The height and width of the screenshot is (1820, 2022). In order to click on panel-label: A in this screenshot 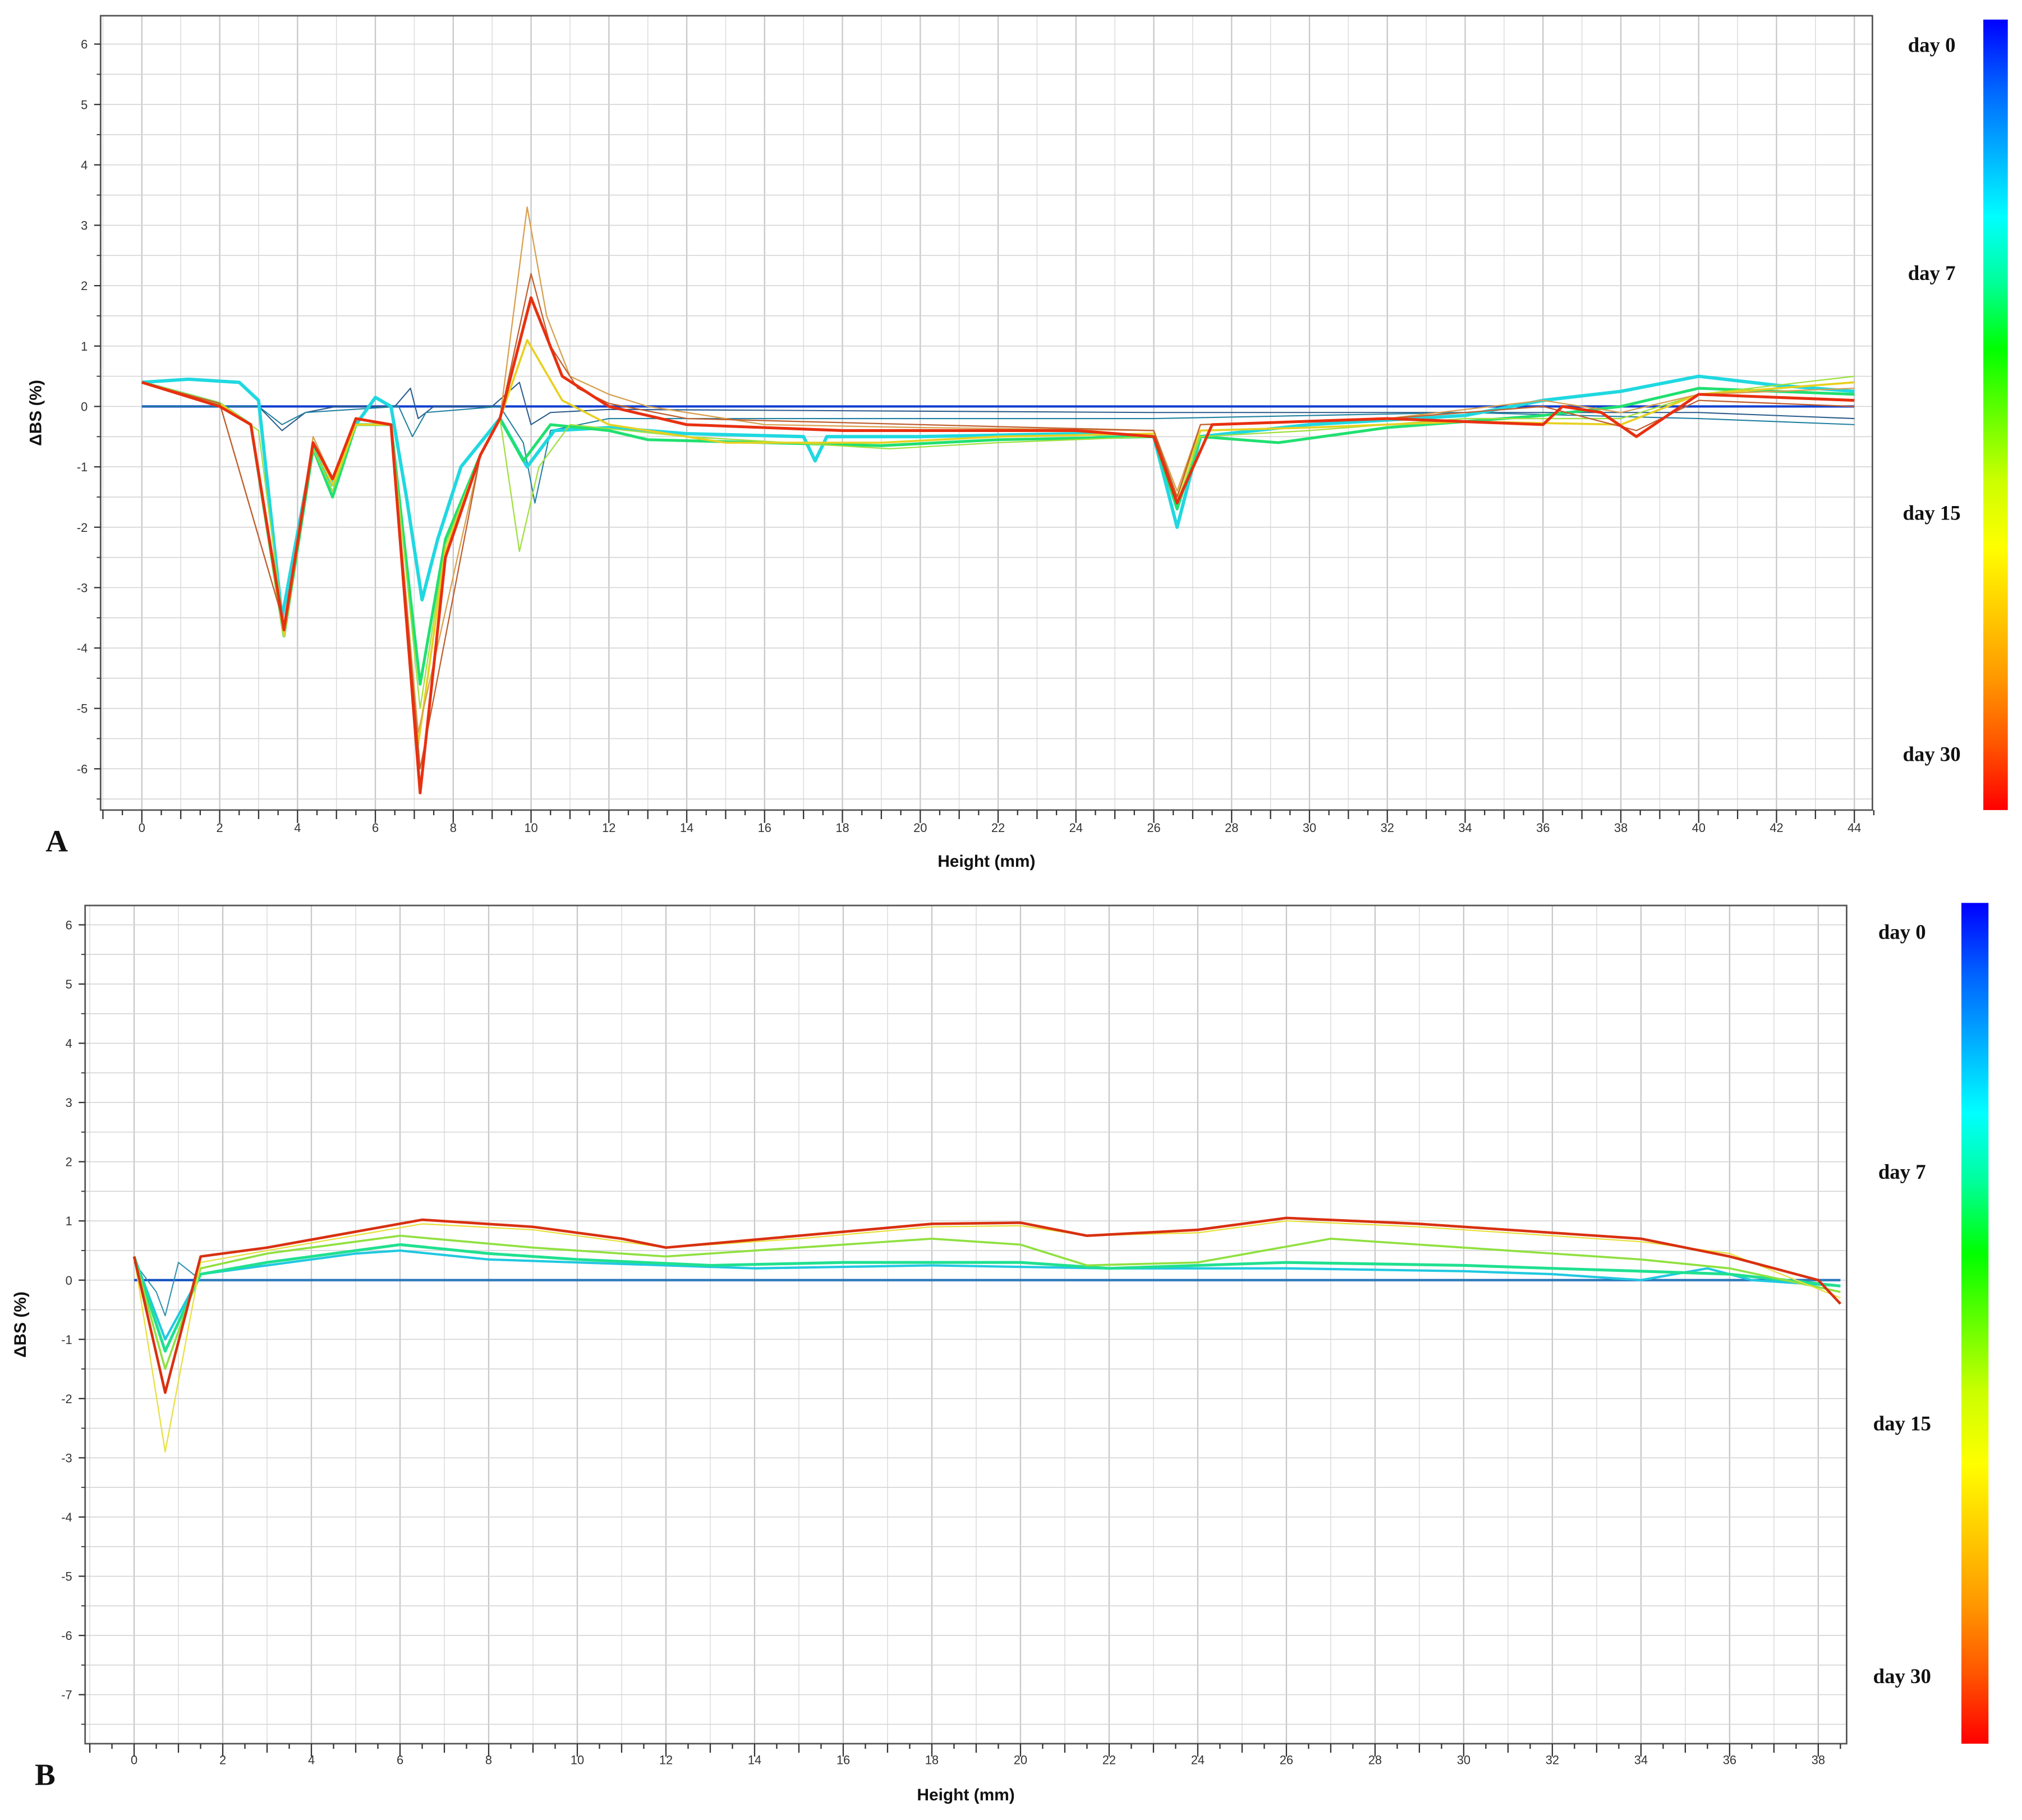, I will do `click(56, 841)`.